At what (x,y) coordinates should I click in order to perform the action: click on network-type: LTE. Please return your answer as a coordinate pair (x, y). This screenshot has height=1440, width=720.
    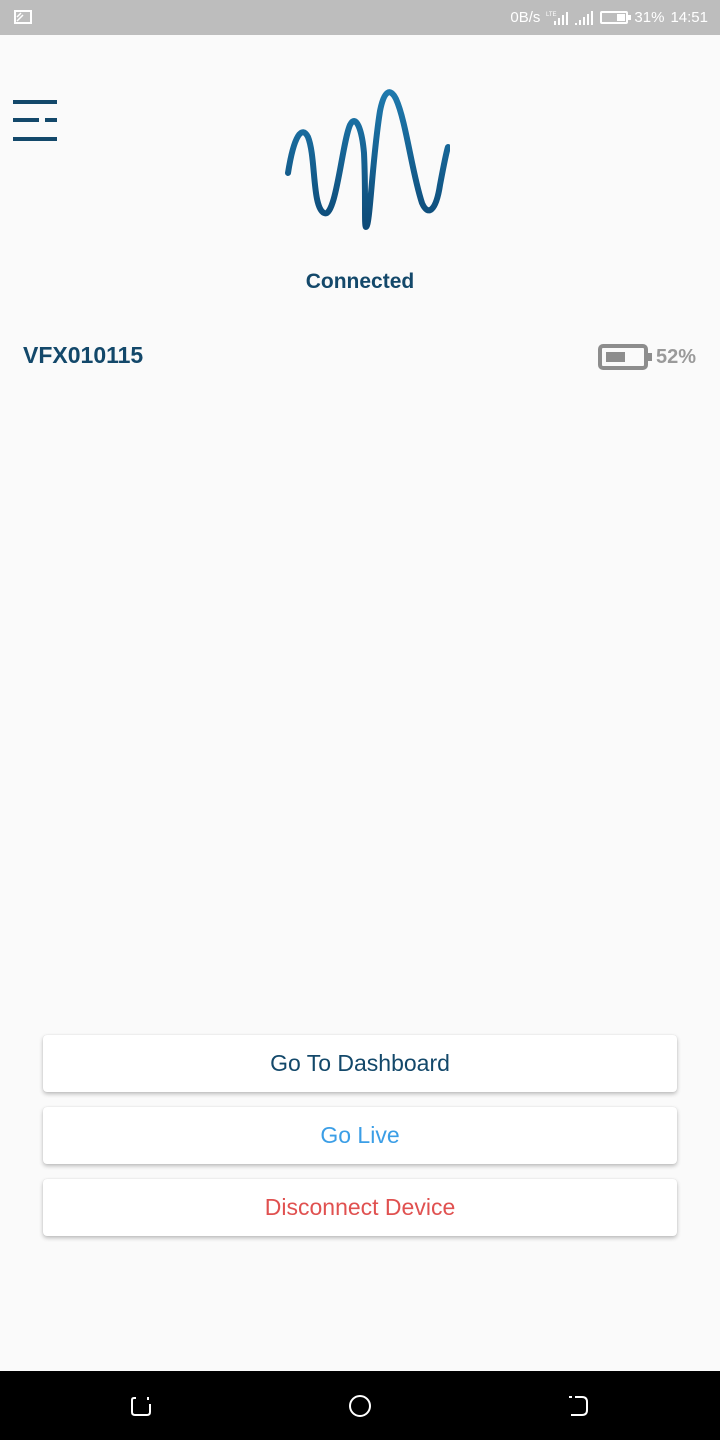
    Looking at the image, I should click on (551, 15).